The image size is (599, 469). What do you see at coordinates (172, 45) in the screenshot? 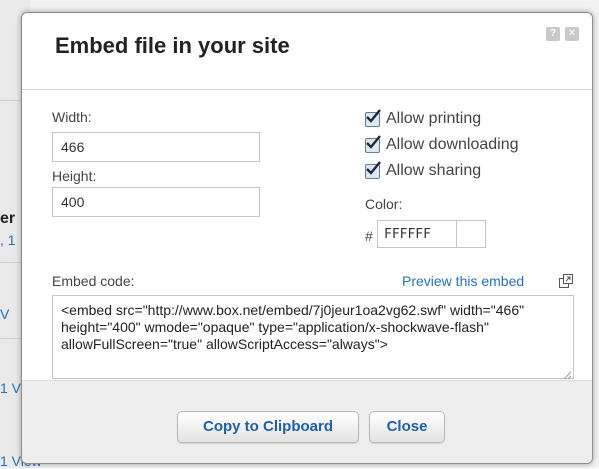
I see `dialog-title: Embed file in your site` at bounding box center [172, 45].